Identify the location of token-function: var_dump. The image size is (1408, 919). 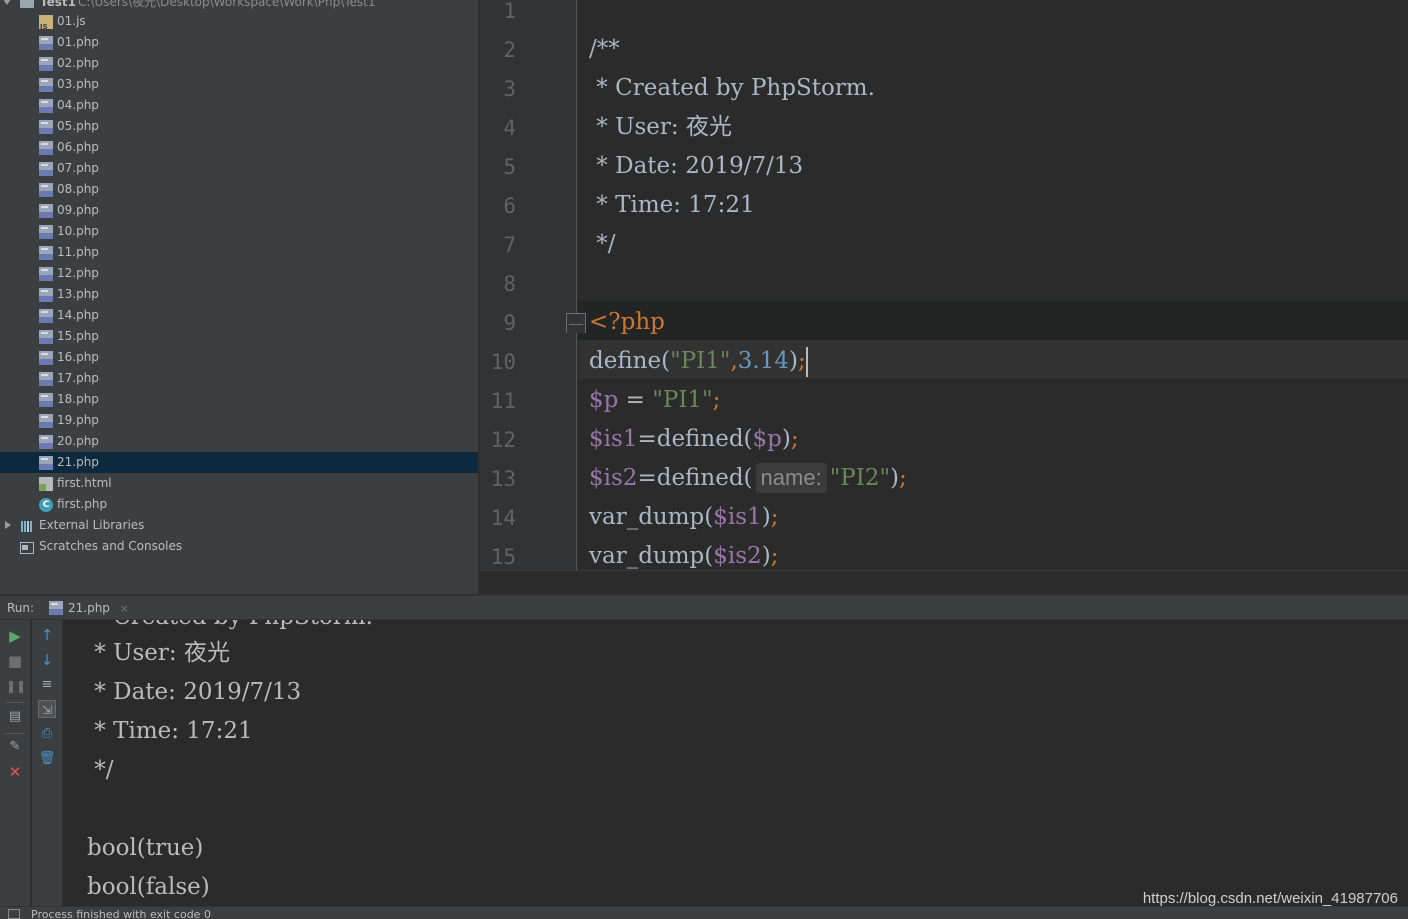
(647, 556).